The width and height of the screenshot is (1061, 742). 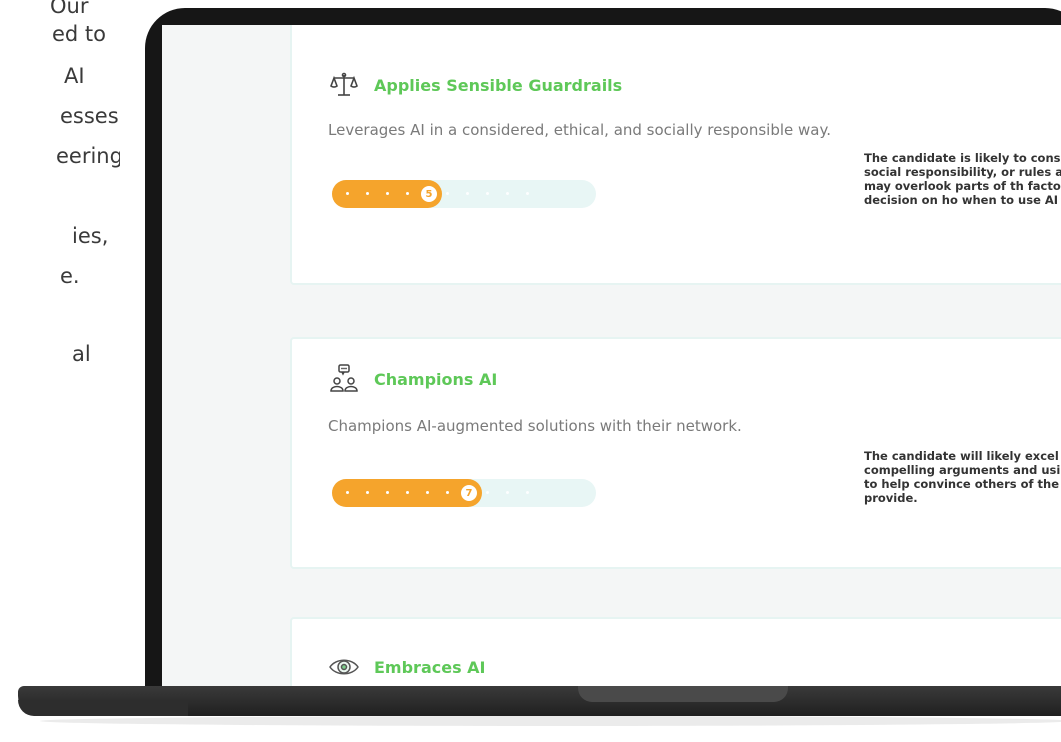 I want to click on score-bar: 7, so click(x=464, y=493).